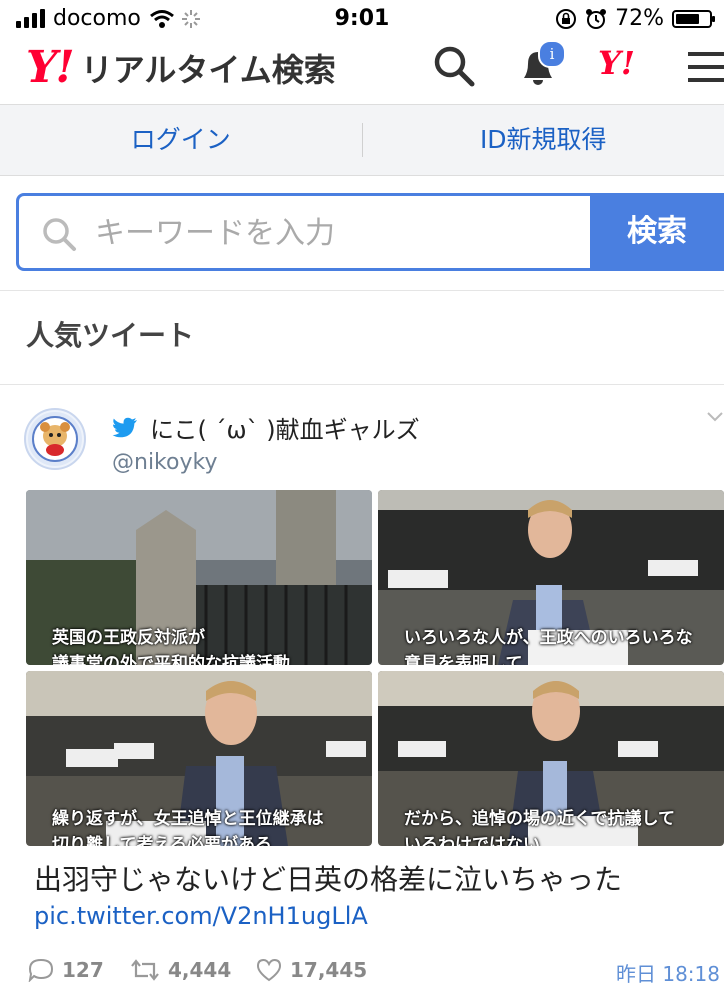 Image resolution: width=724 pixels, height=988 pixels. Describe the element at coordinates (616, 63) in the screenshot. I see `yahoo-top-link: Y!` at that location.